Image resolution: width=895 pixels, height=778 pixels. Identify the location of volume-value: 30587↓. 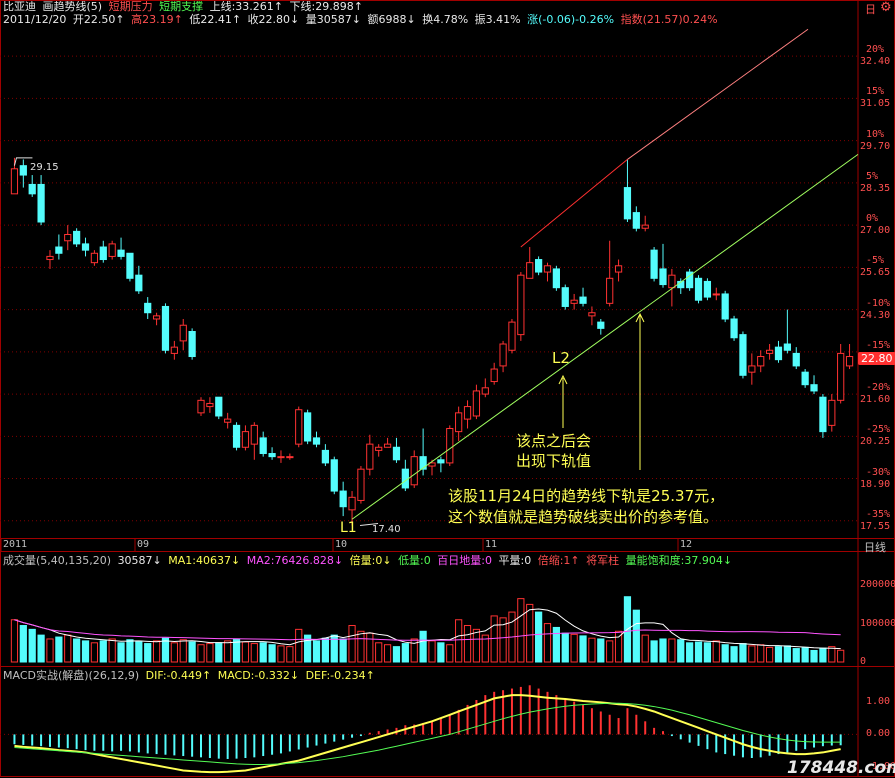
(139, 560).